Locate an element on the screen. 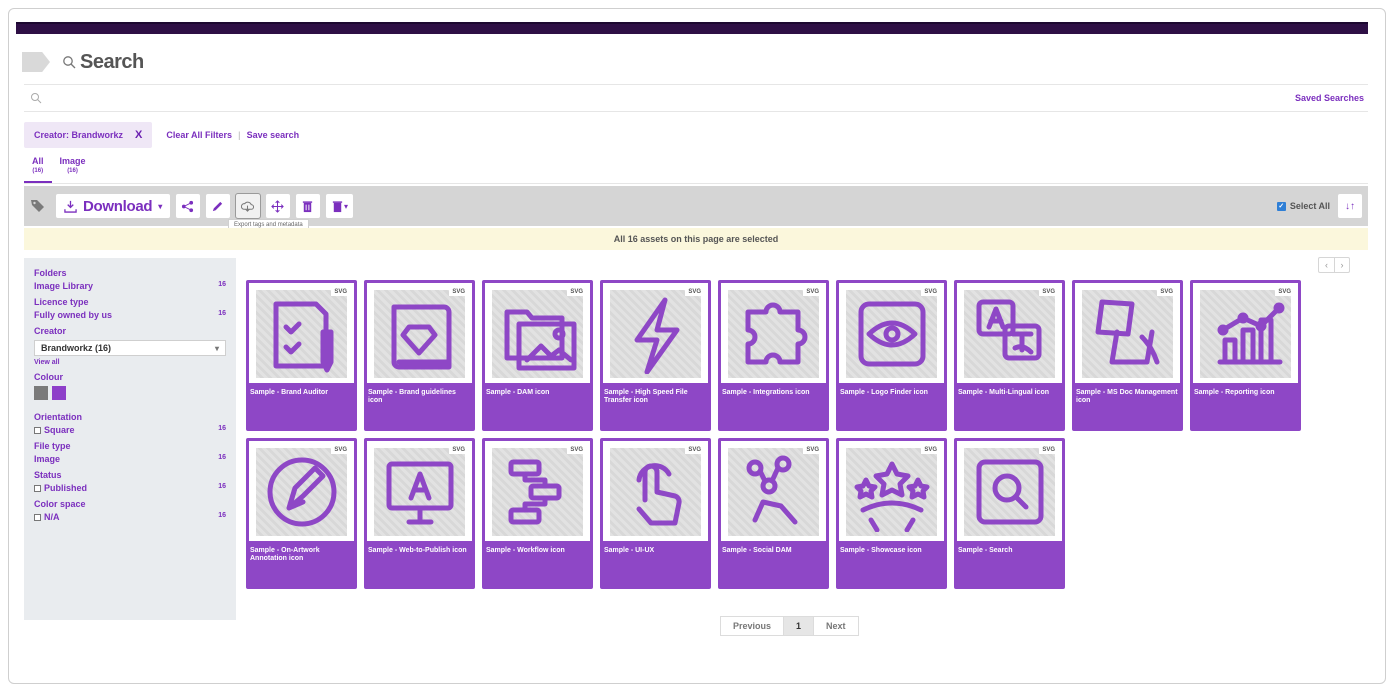 This screenshot has height=684, width=1391. export-metadata-button is located at coordinates (247, 206).